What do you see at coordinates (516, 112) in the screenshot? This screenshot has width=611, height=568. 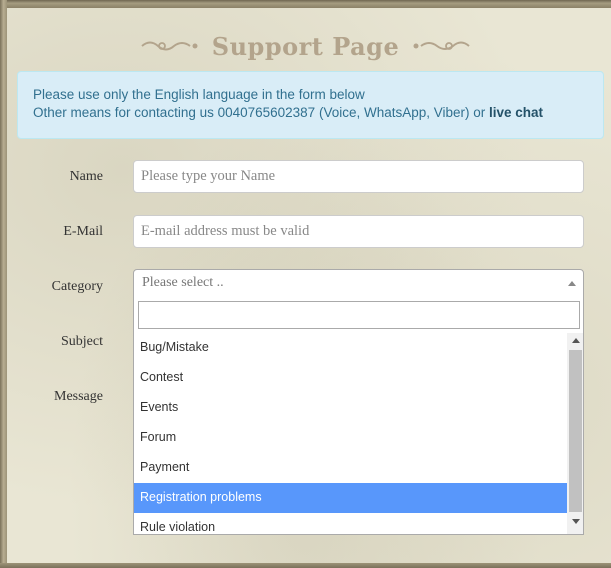 I see `live-chat-link: live chat` at bounding box center [516, 112].